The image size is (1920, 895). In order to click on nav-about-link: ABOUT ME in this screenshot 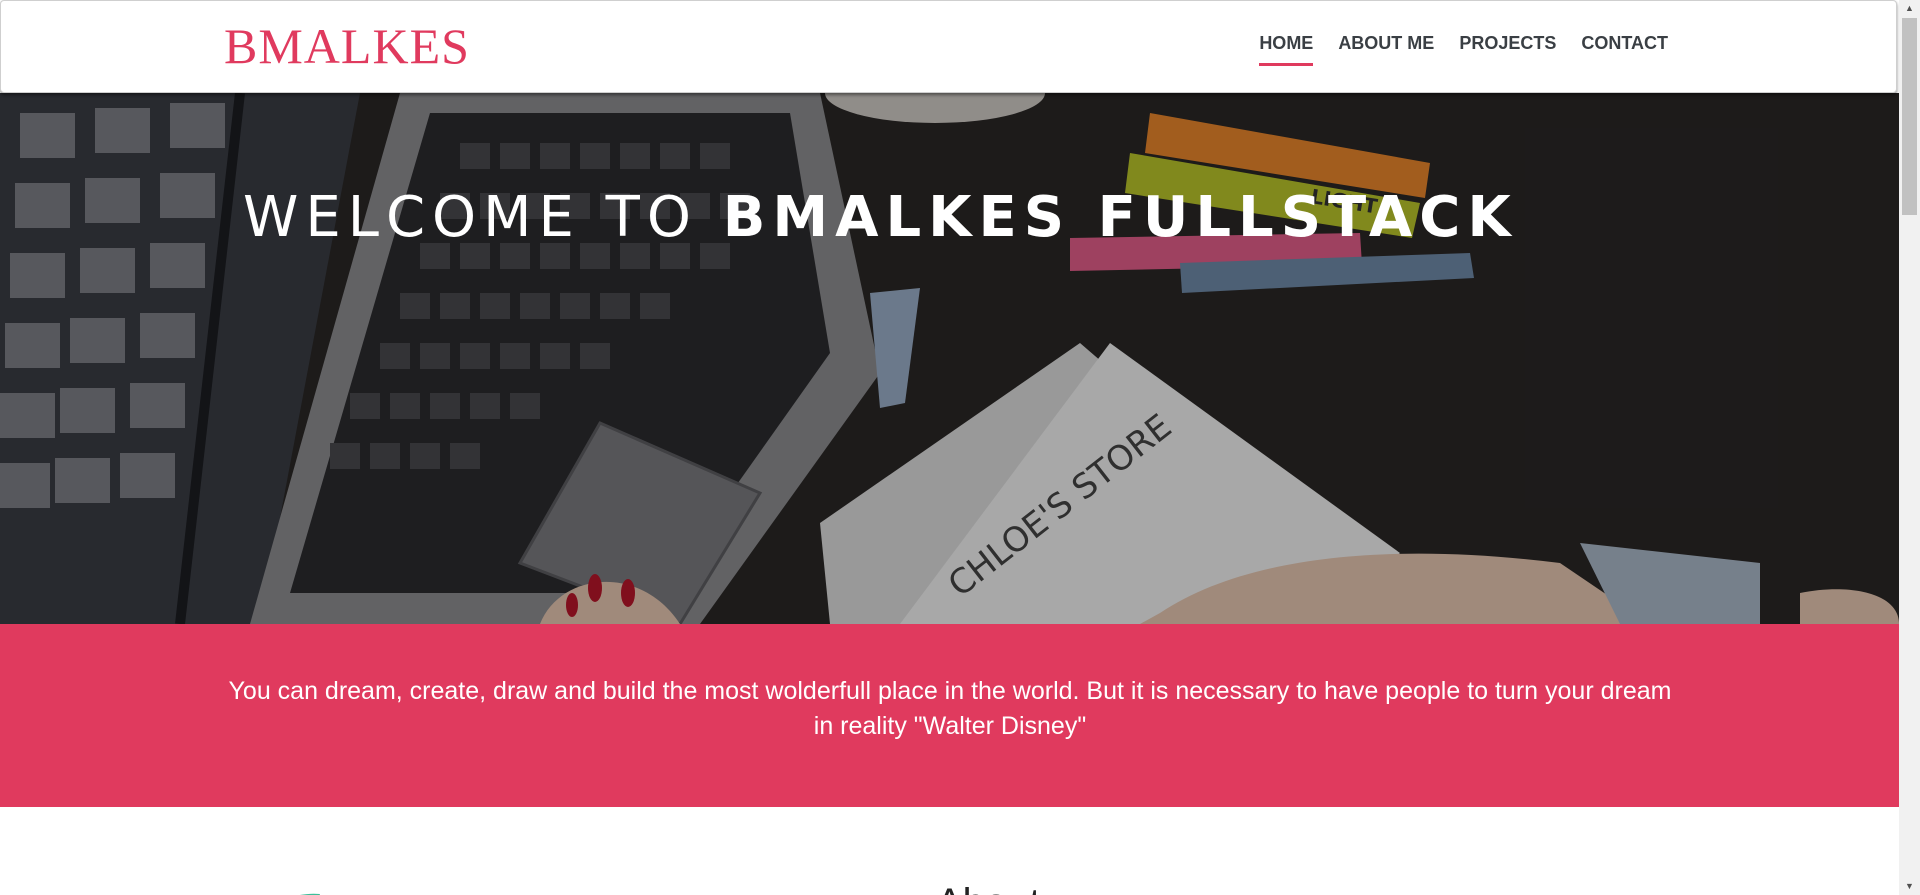, I will do `click(1386, 49)`.